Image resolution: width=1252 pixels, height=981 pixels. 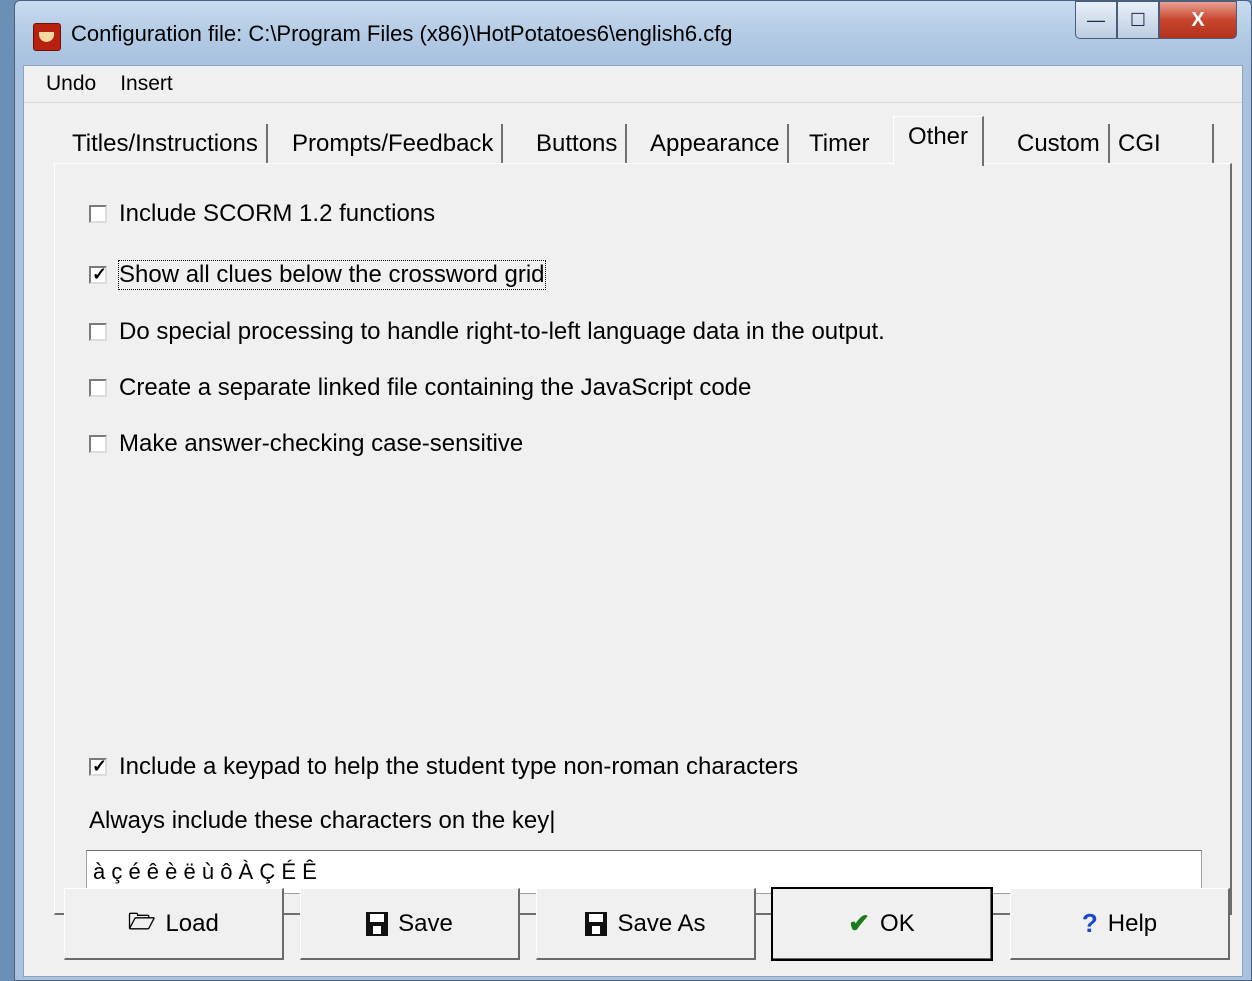 I want to click on help-button: ? Help, so click(x=1120, y=924).